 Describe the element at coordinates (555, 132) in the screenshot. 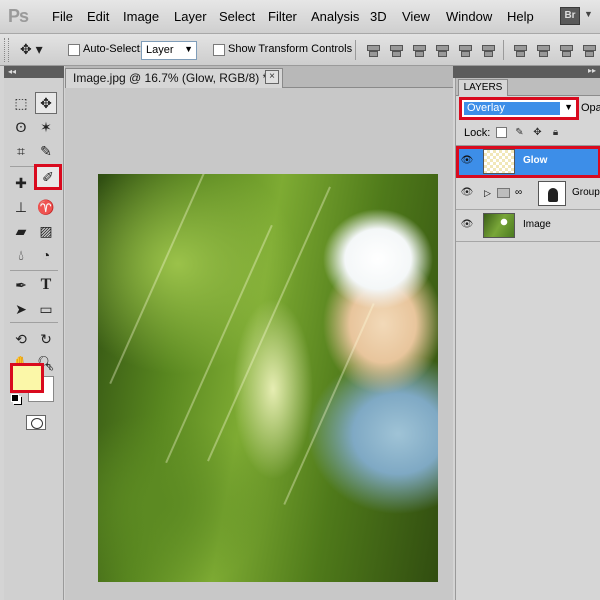

I see `lock-all-icon: 🔒︎` at that location.